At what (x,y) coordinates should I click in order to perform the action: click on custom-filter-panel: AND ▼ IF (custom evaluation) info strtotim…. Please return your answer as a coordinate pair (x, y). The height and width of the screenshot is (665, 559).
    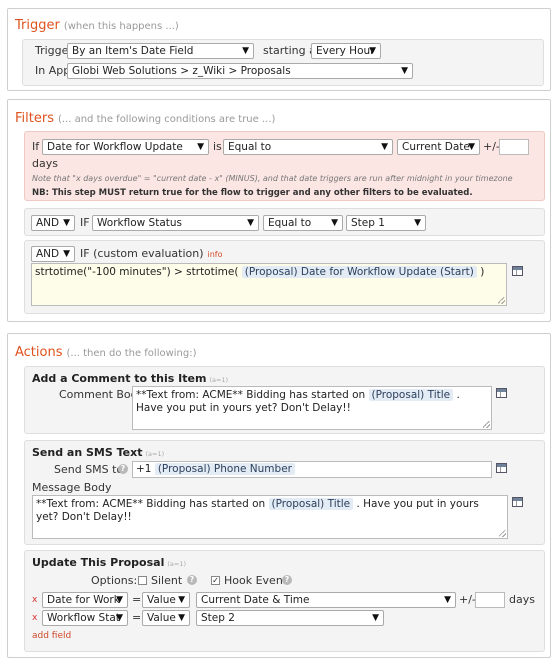
    Looking at the image, I should click on (284, 277).